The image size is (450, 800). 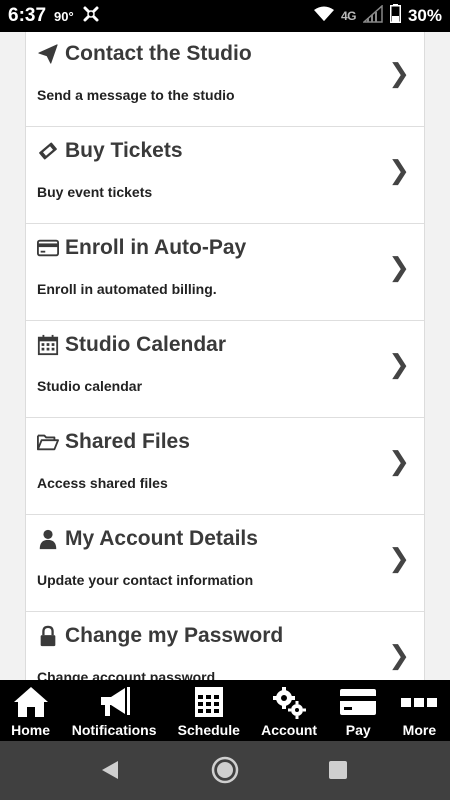 I want to click on tab-schedule: Schedule, so click(x=208, y=710).